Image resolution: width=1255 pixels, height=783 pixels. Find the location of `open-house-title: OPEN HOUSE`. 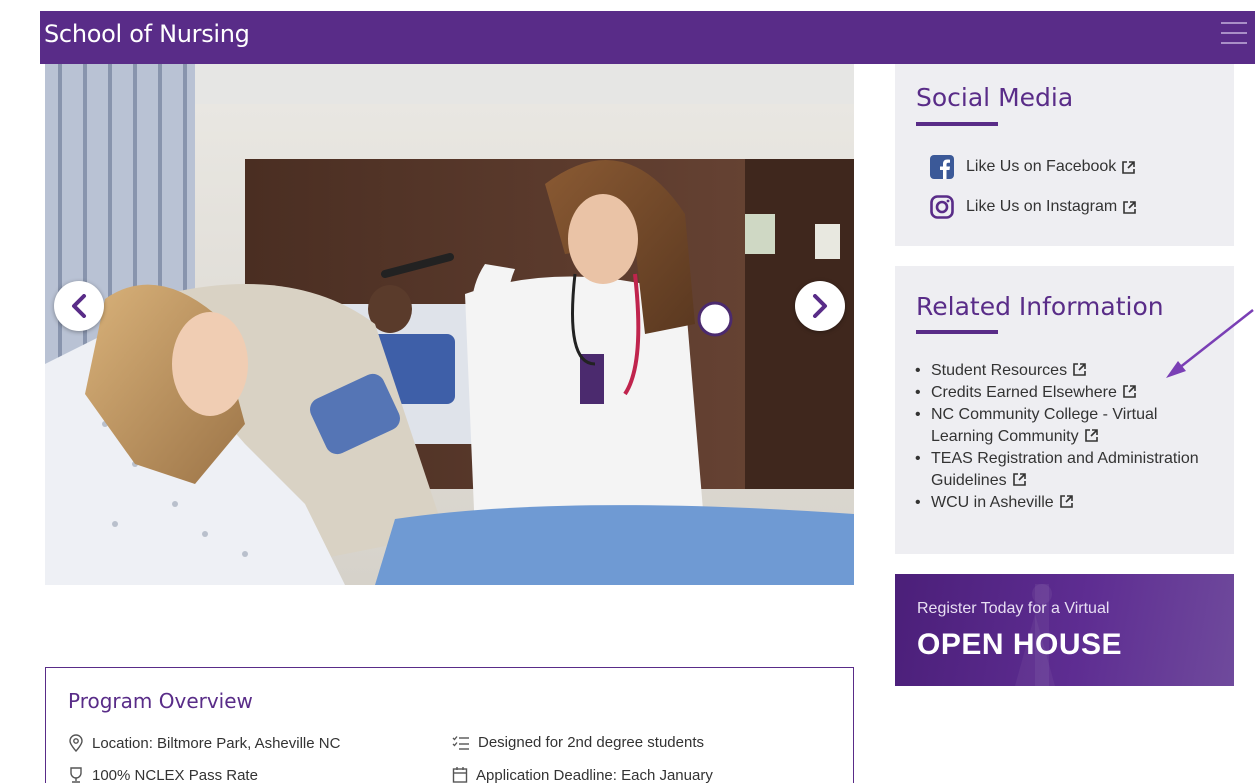

open-house-title: OPEN HOUSE is located at coordinates (1020, 644).